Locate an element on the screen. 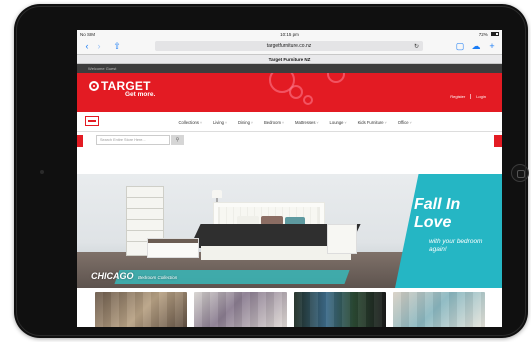  nav-item-lounge: Lounge˅ is located at coordinates (338, 122).